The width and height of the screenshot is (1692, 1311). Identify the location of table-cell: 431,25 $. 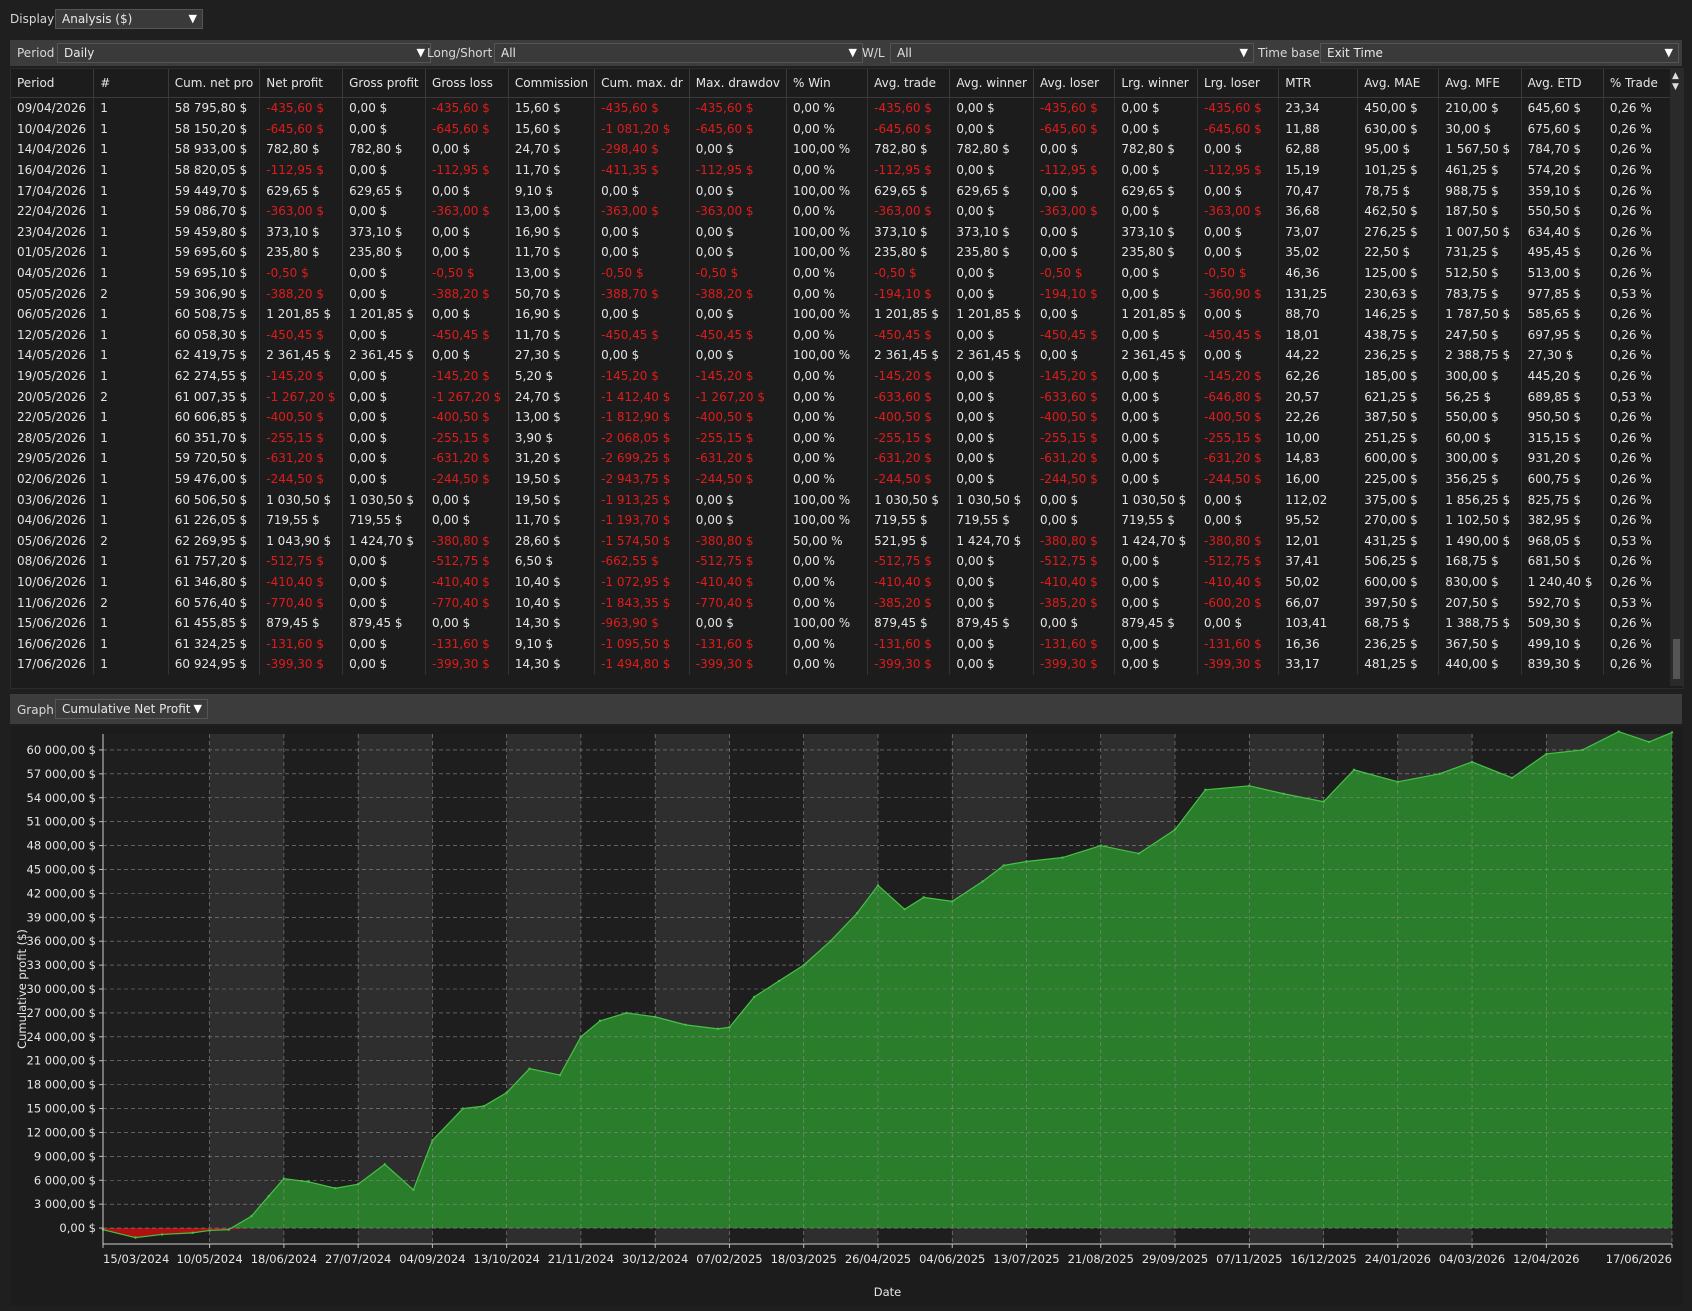
(1398, 541).